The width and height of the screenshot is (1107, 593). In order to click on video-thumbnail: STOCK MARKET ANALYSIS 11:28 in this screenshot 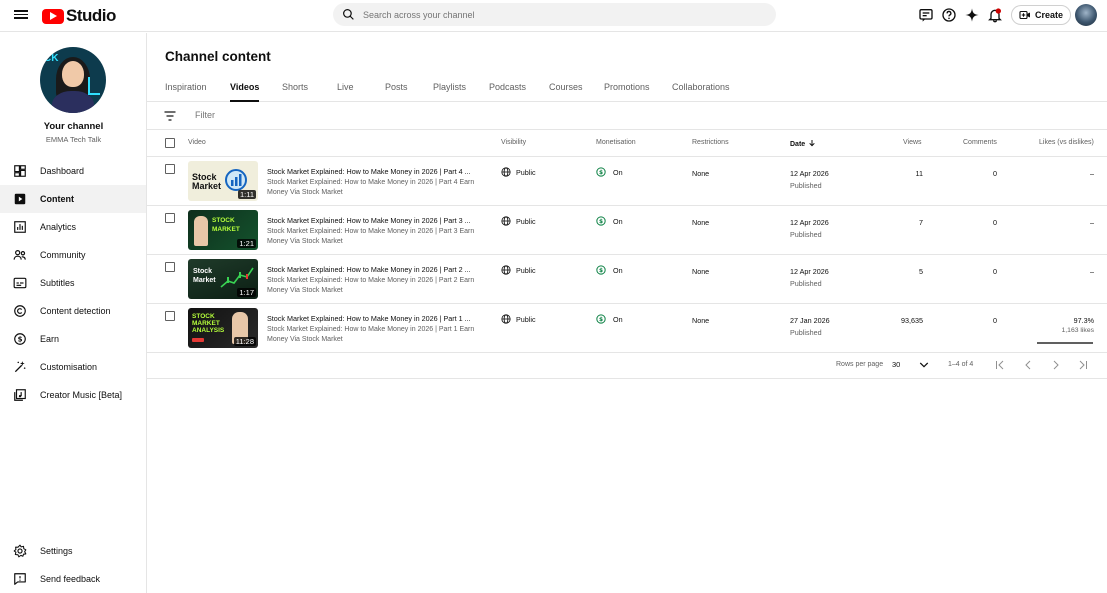, I will do `click(223, 328)`.